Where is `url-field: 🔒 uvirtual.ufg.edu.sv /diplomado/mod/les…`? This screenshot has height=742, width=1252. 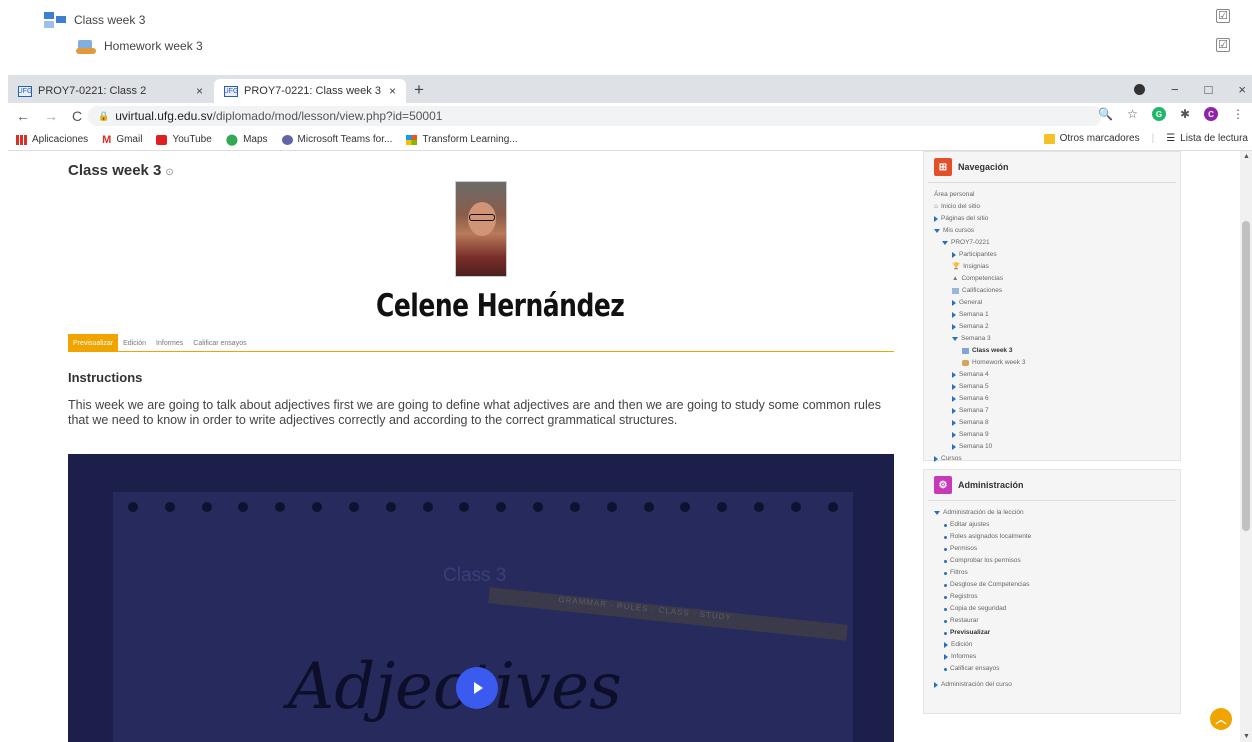 url-field: 🔒 uvirtual.ufg.edu.sv /diplomado/mod/les… is located at coordinates (595, 116).